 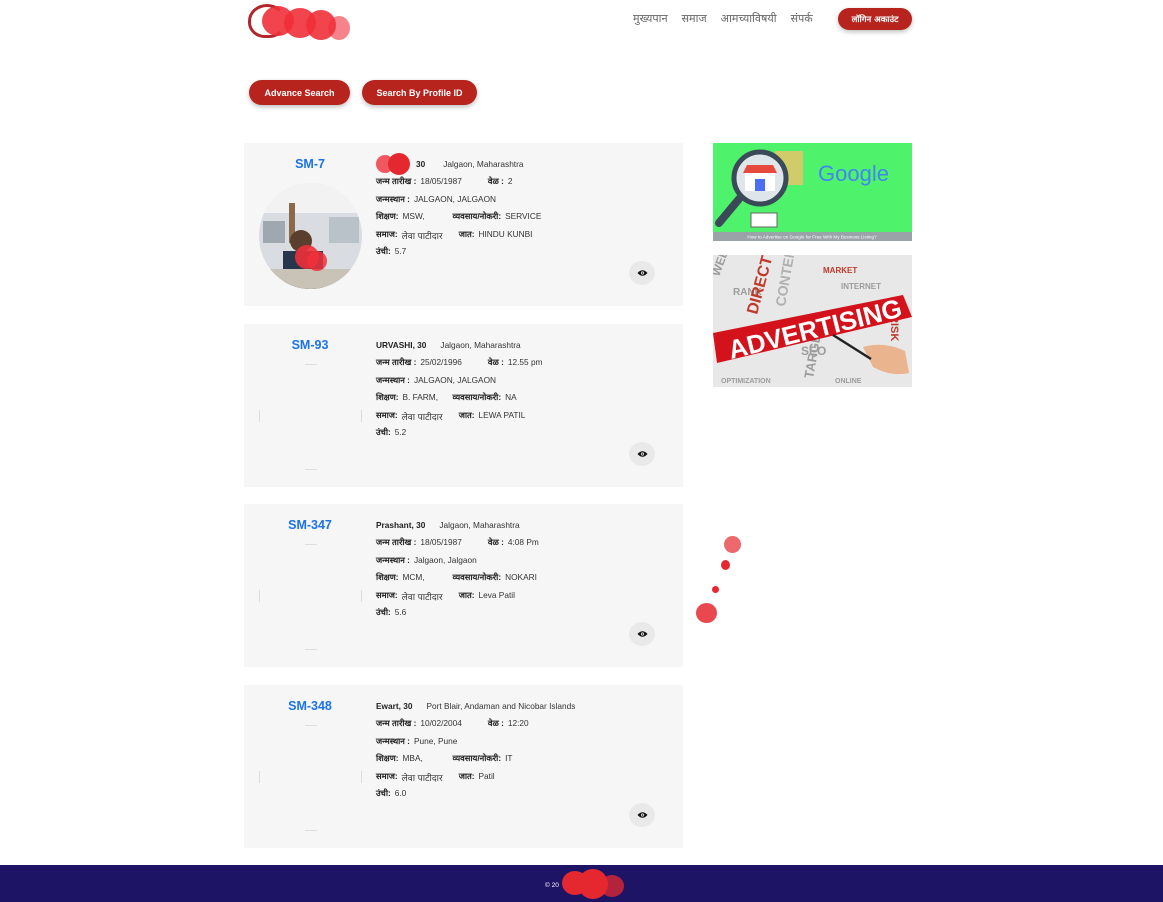 I want to click on time-value: 2, so click(x=510, y=181).